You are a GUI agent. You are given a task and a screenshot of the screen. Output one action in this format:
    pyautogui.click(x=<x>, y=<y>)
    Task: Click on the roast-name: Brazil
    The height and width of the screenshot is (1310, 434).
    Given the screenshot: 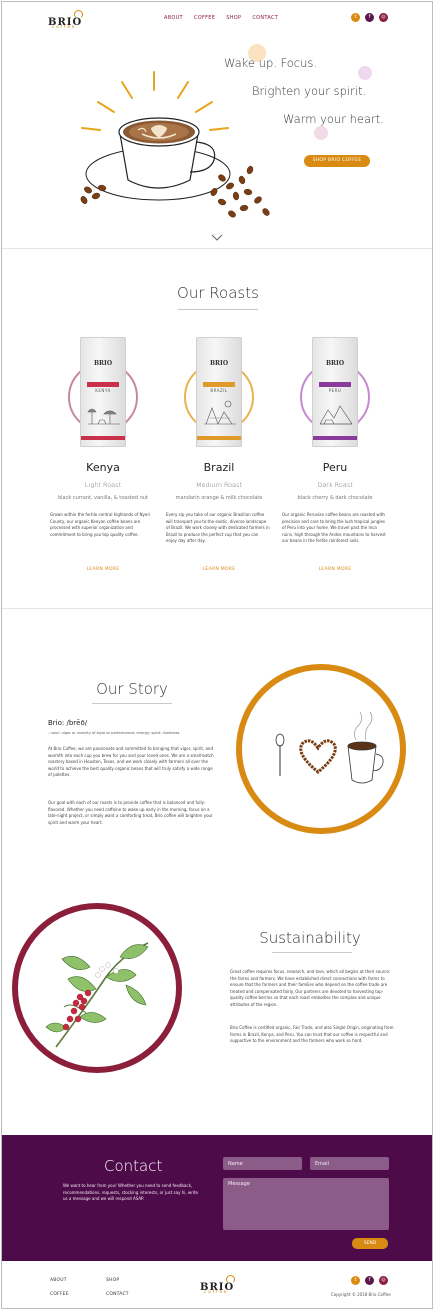 What is the action you would take?
    pyautogui.click(x=219, y=467)
    